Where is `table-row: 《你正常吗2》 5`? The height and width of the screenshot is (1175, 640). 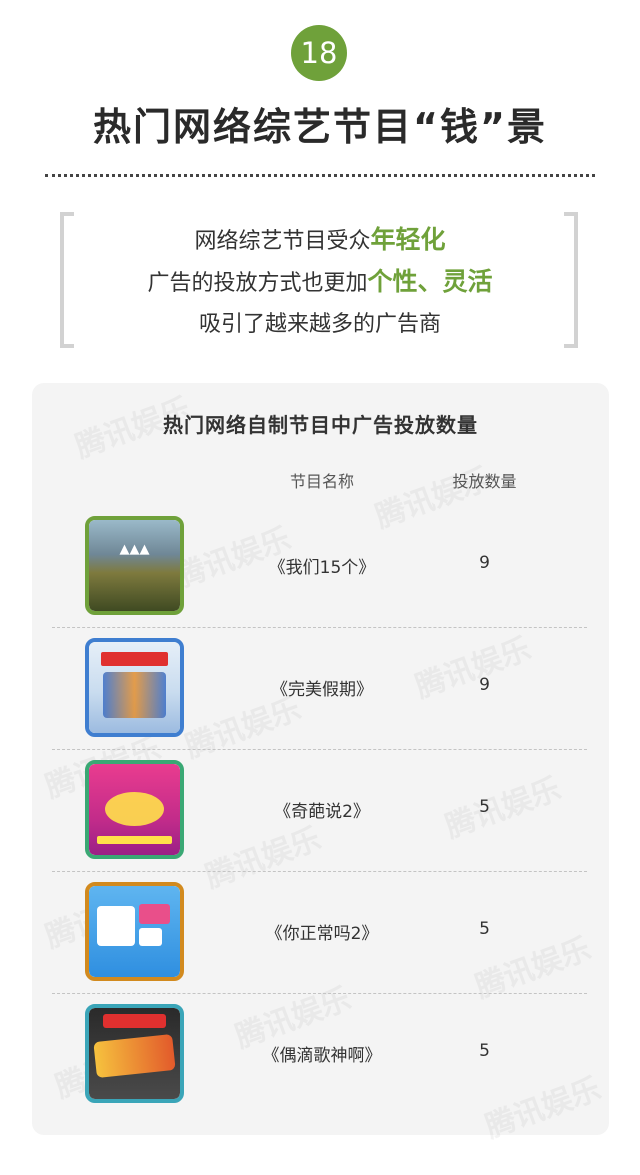 table-row: 《你正常吗2》 5 is located at coordinates (319, 932).